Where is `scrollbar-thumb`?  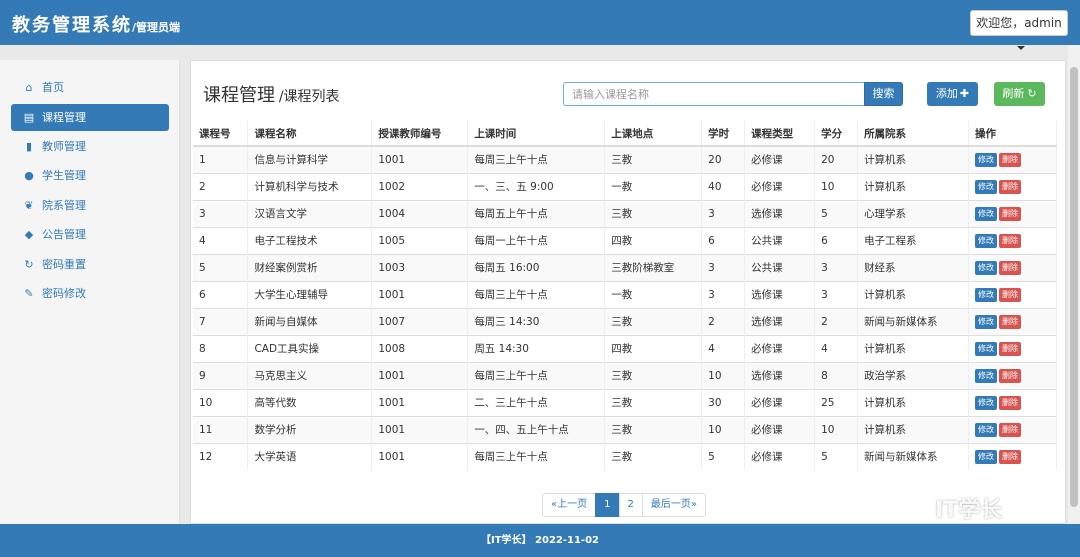 scrollbar-thumb is located at coordinates (1074, 287).